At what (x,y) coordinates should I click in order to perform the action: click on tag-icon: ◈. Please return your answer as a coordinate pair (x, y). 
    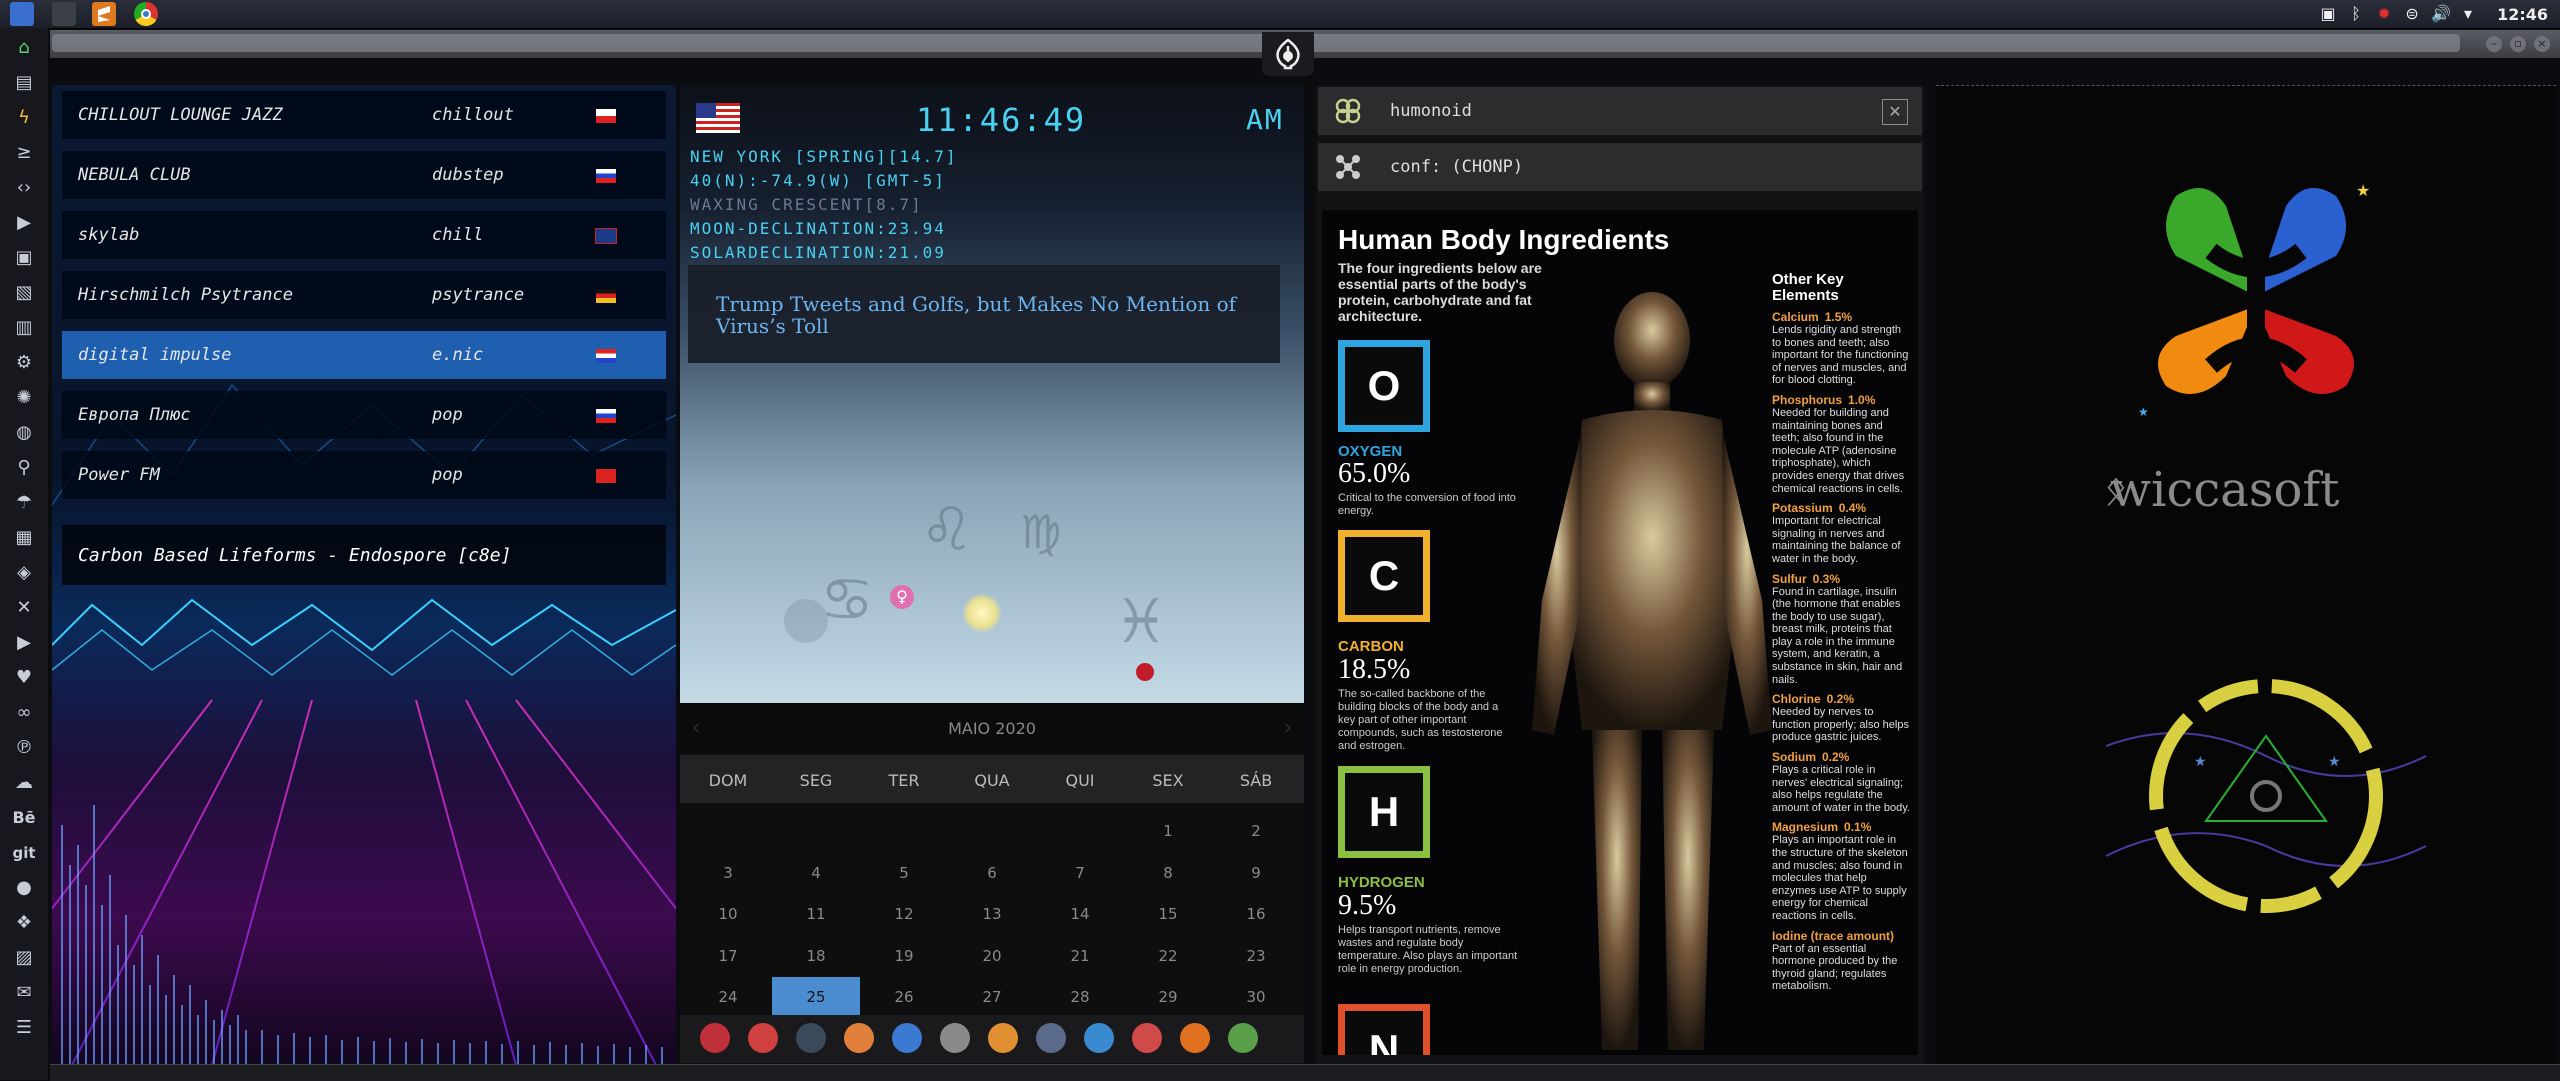
    Looking at the image, I should click on (24, 573).